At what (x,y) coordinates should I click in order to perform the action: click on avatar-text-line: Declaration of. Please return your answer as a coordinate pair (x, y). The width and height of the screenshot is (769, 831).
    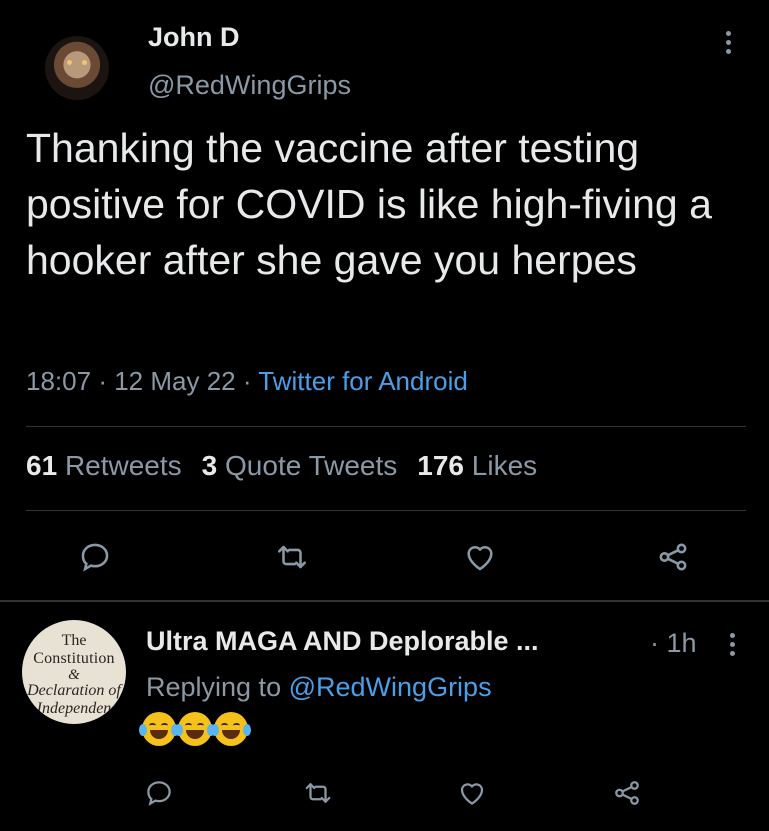
    Looking at the image, I should click on (74, 690).